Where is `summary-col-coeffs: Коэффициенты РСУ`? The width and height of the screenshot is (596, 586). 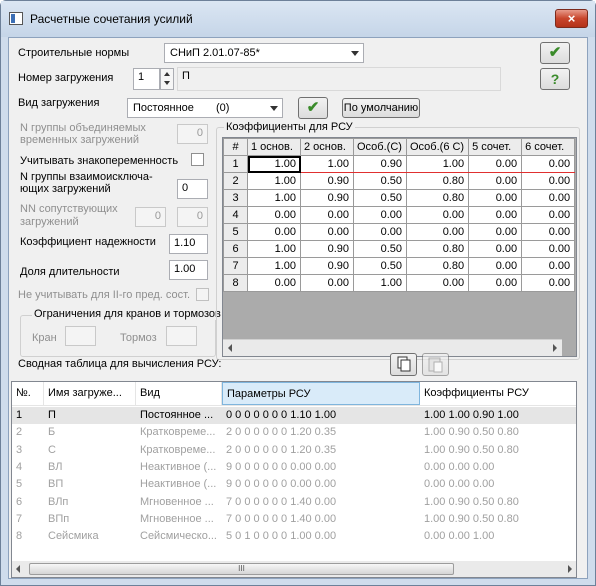
summary-col-coeffs: Коэффициенты РСУ is located at coordinates (498, 393).